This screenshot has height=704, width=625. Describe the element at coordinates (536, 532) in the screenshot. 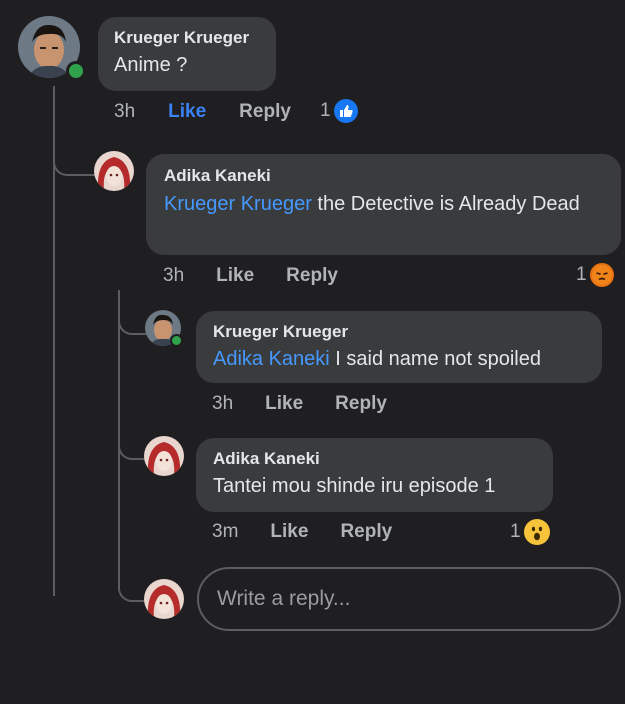

I see `wow-icon` at that location.